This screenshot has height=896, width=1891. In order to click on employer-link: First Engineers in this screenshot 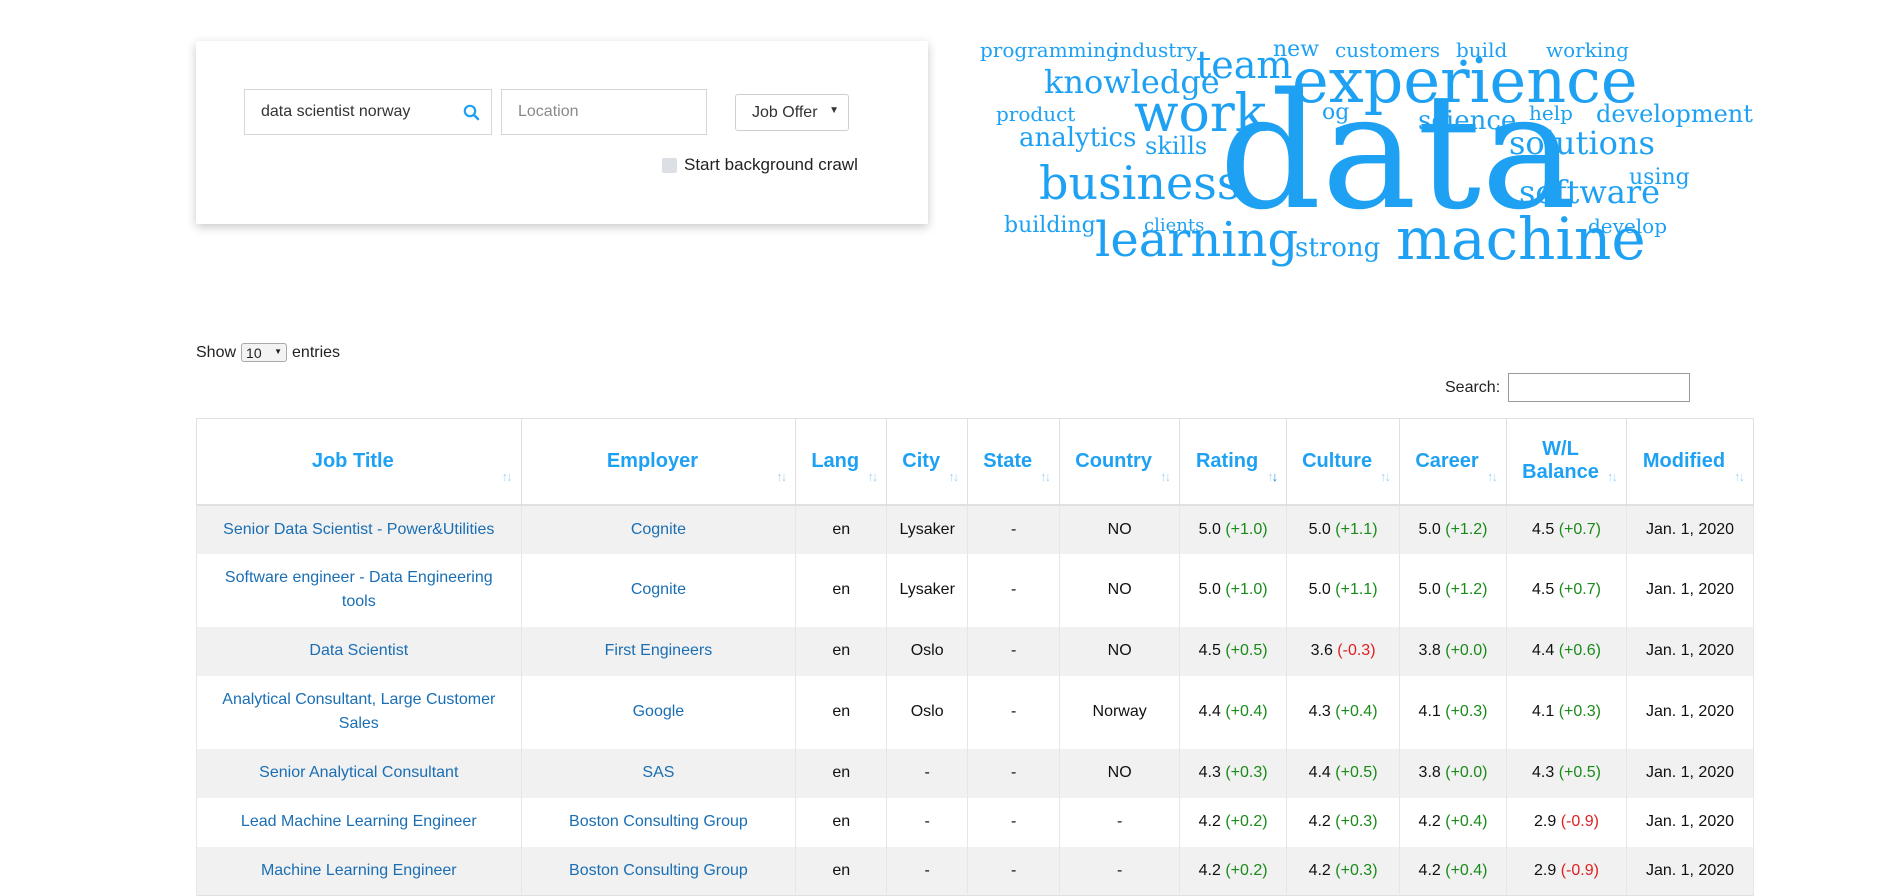, I will do `click(659, 650)`.